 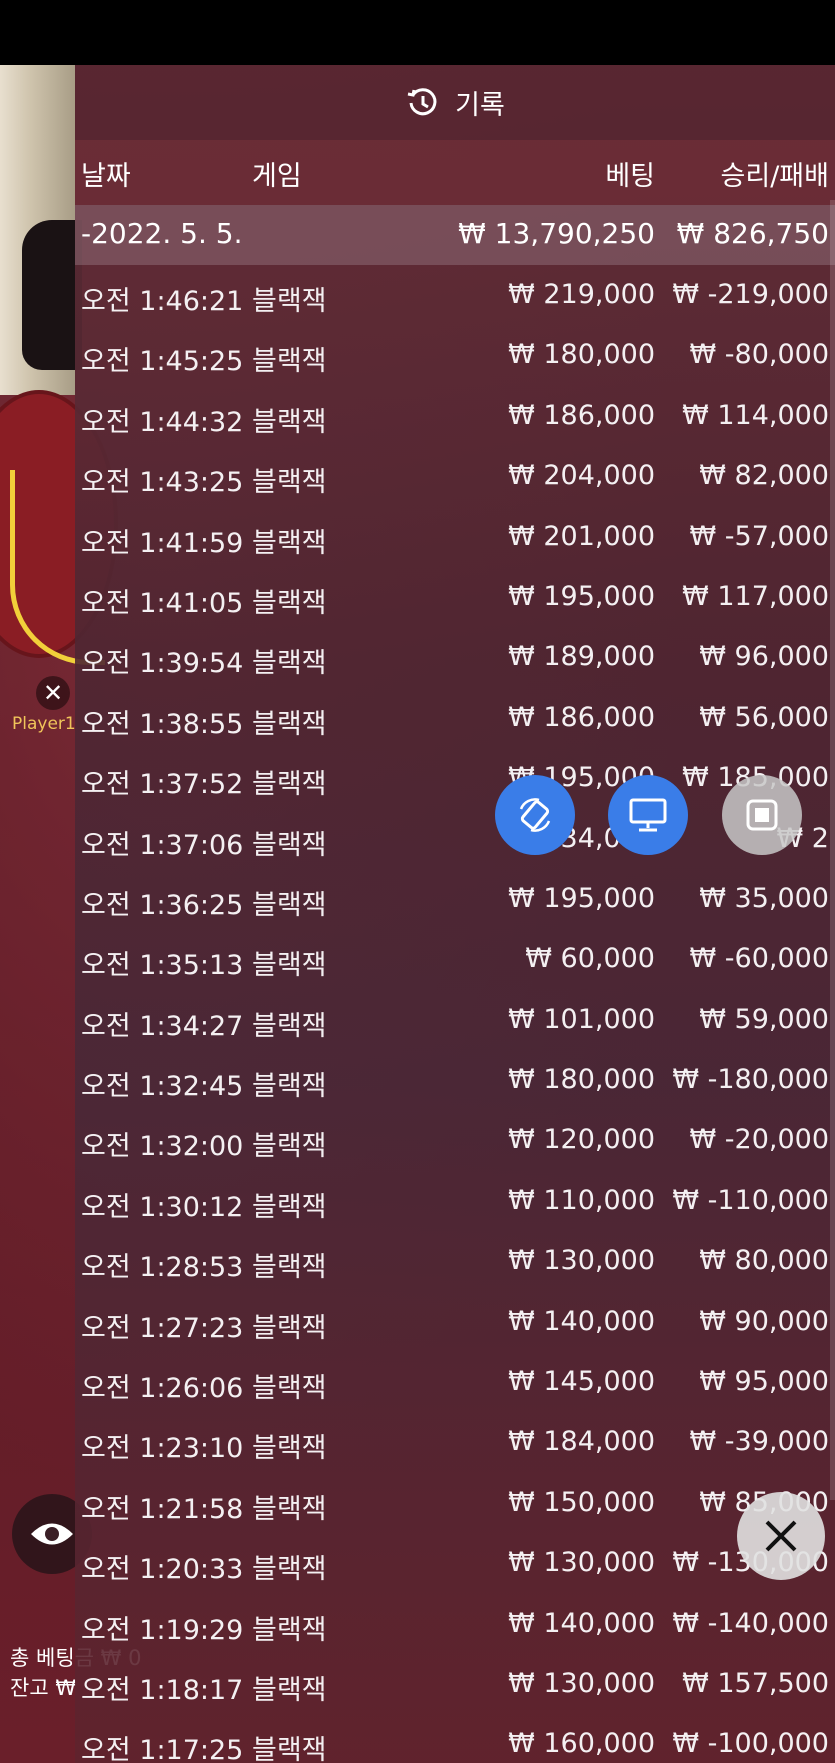 I want to click on history-row: 오전 1:34:27 블랙잭 ₩ 101,000 ₩ 59,000, so click(x=455, y=1020).